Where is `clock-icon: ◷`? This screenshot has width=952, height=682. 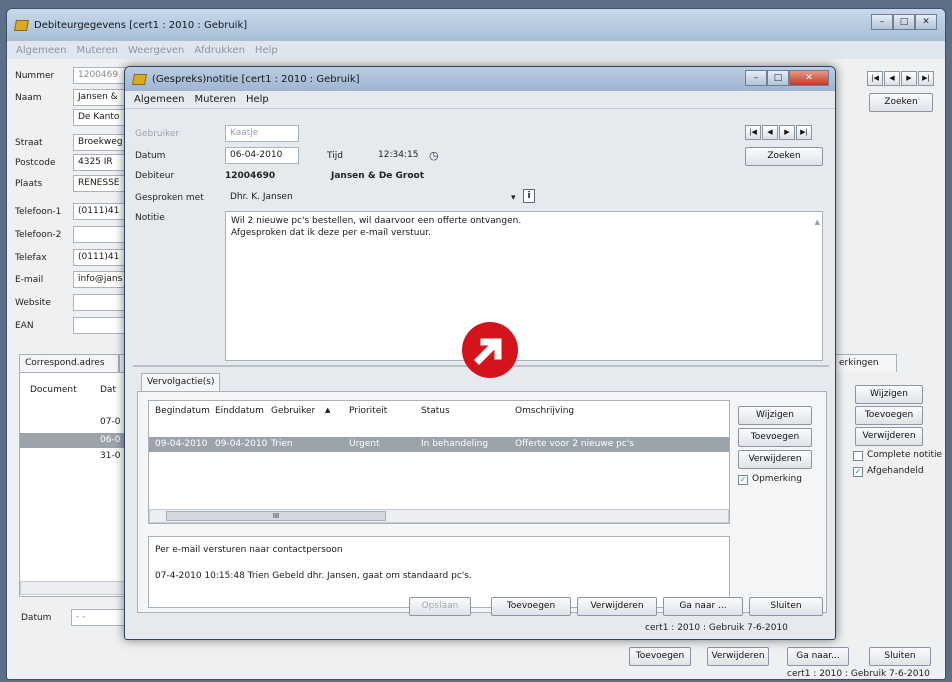 clock-icon: ◷ is located at coordinates (434, 155).